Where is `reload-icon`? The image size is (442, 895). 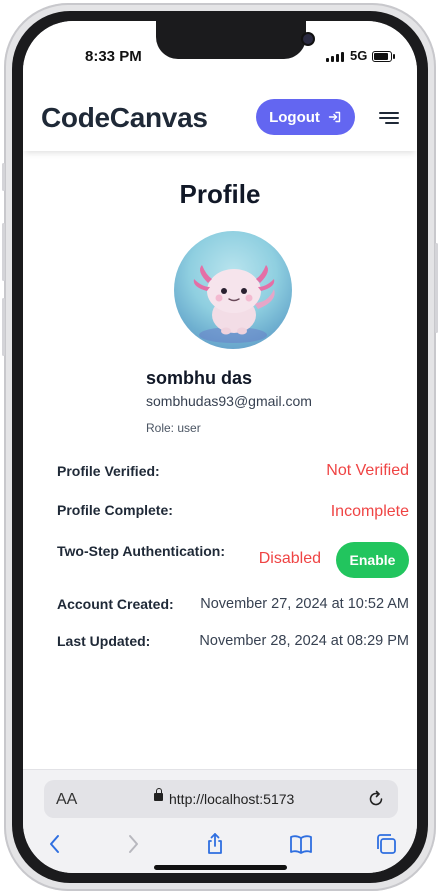
reload-icon is located at coordinates (376, 799).